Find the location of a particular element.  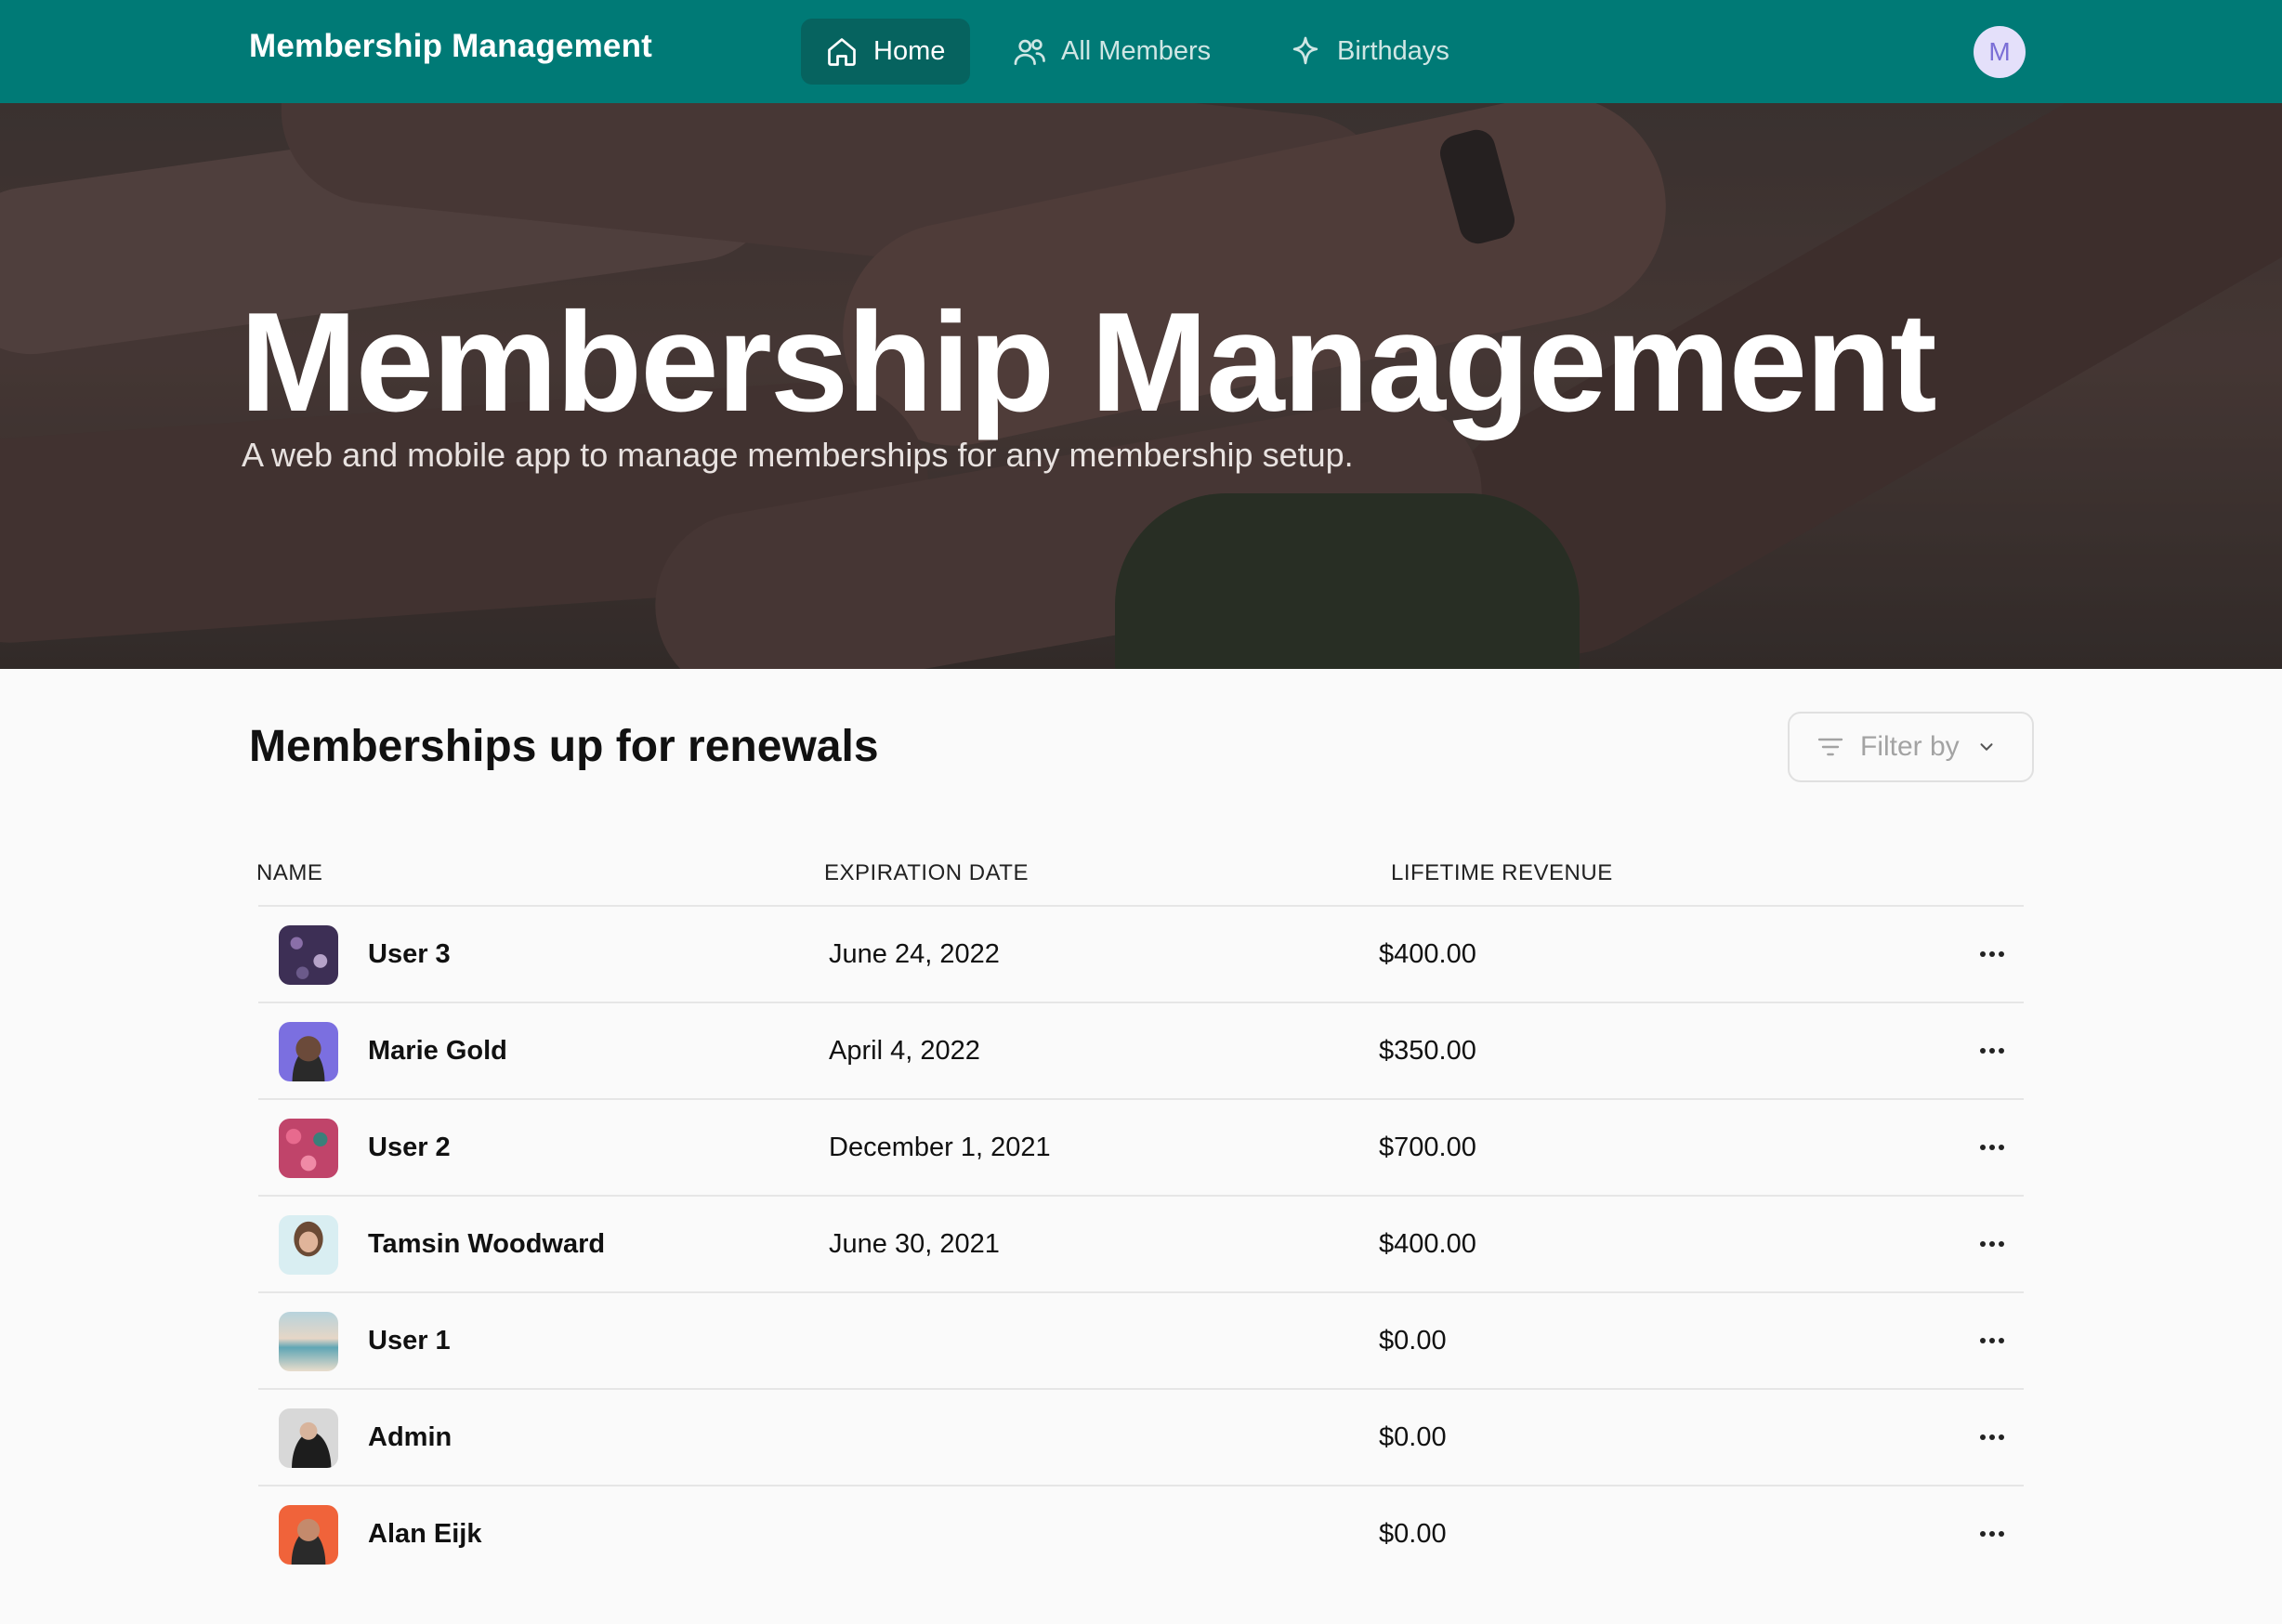

lifetime-revenue: $350.00 is located at coordinates (1427, 1050).